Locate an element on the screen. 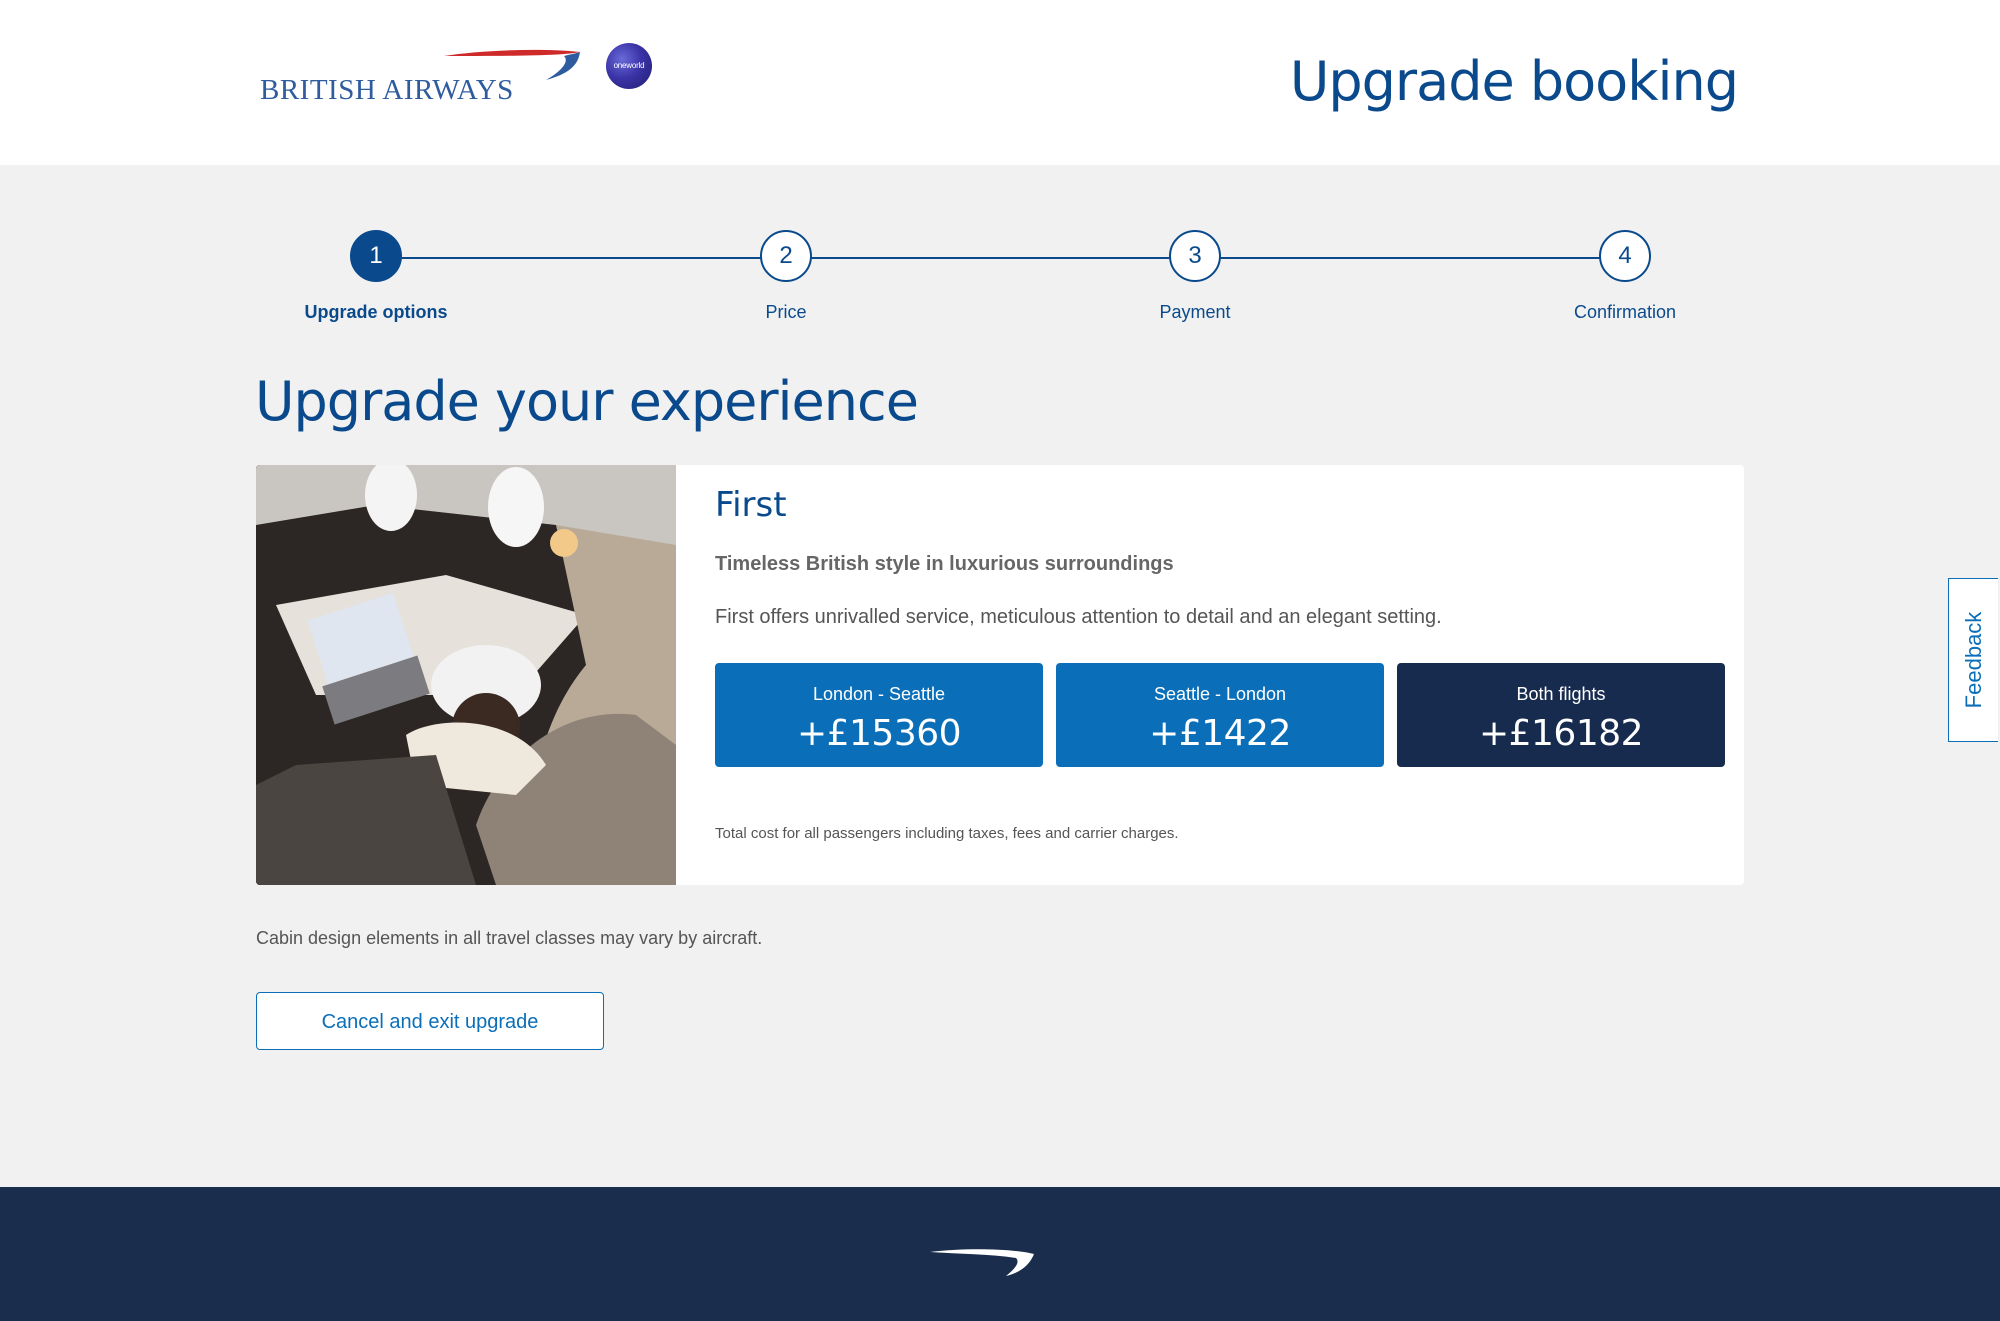 Image resolution: width=2000 pixels, height=1321 pixels. price-option-seattle-london: Seattle - London +£1422 is located at coordinates (1220, 715).